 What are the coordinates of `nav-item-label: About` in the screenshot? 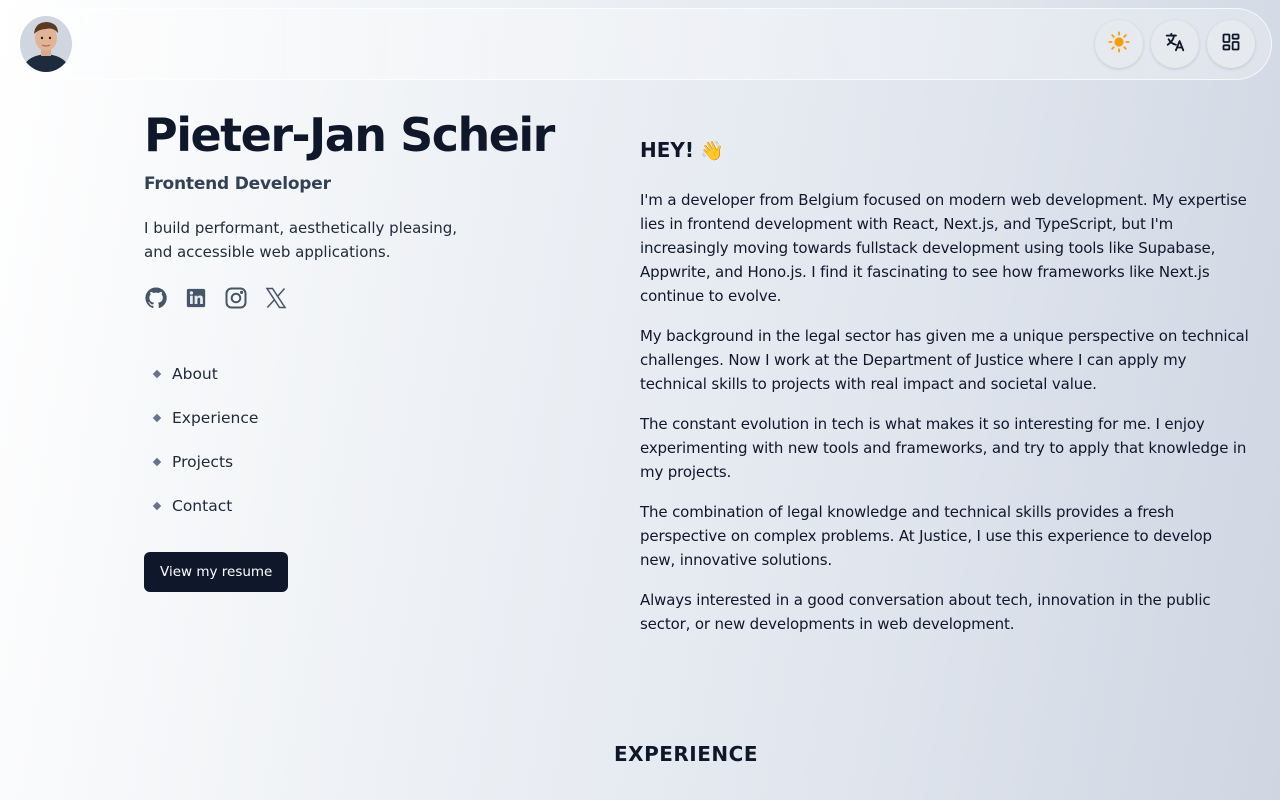 It's located at (195, 374).